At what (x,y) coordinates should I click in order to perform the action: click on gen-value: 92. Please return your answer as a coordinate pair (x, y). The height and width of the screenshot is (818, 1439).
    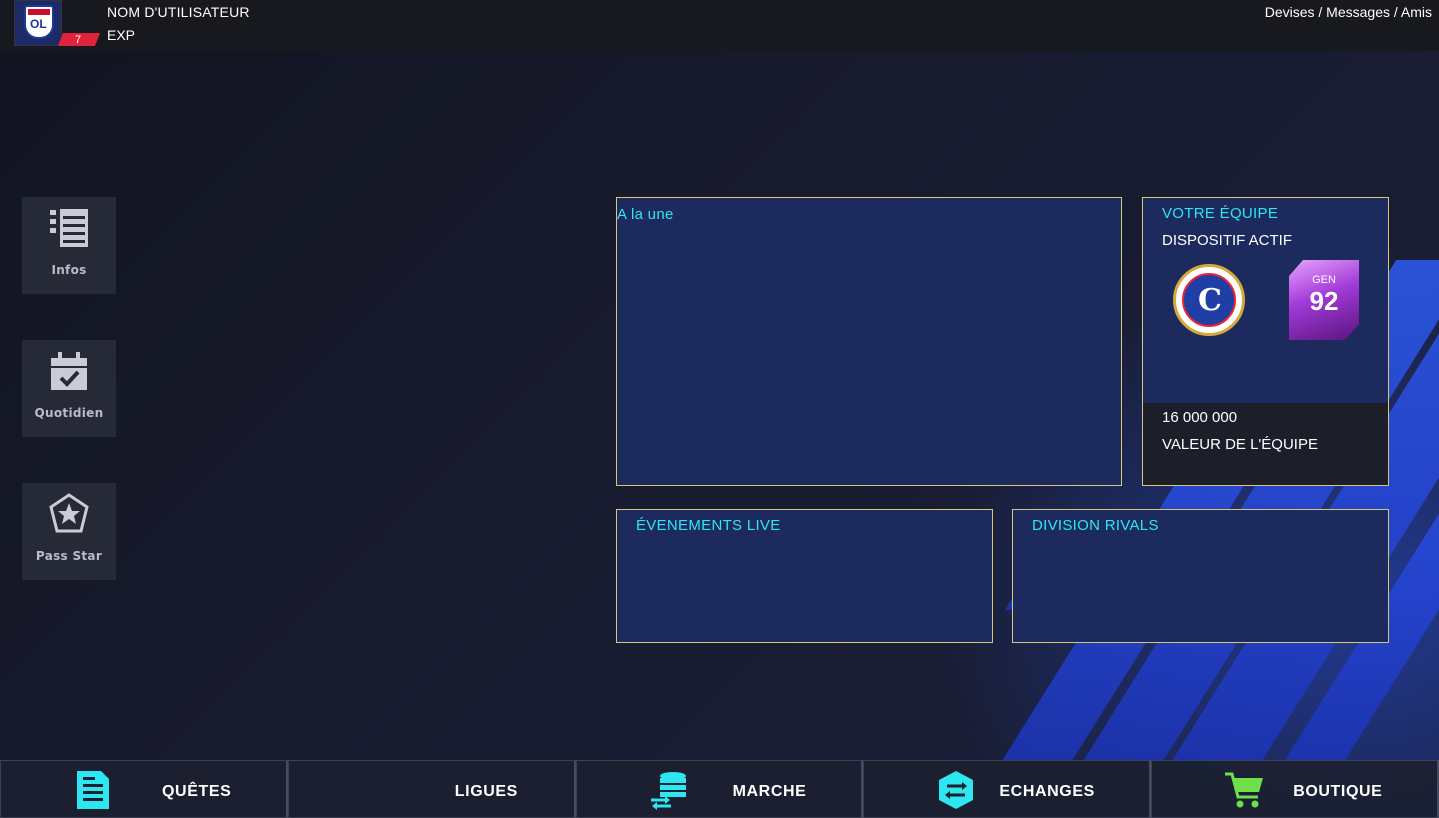
    Looking at the image, I should click on (1324, 301).